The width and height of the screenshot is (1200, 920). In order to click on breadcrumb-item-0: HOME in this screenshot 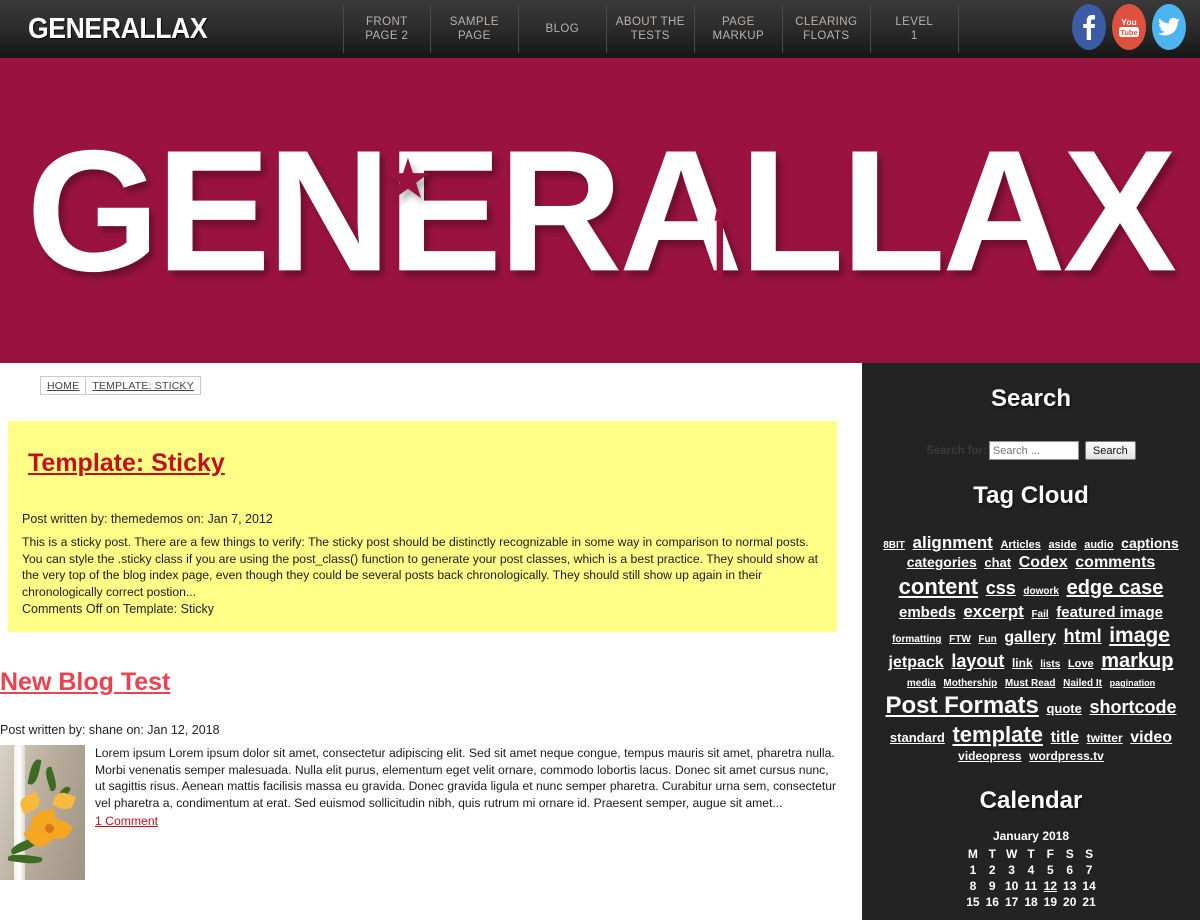, I will do `click(63, 385)`.